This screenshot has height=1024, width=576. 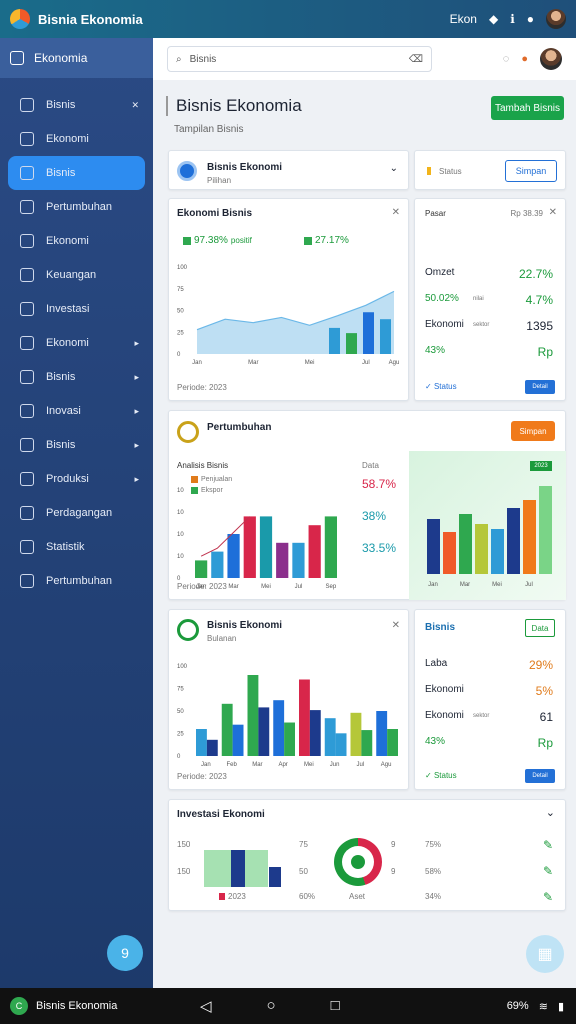 I want to click on sidebar-header: Ekonomia, so click(x=76, y=58).